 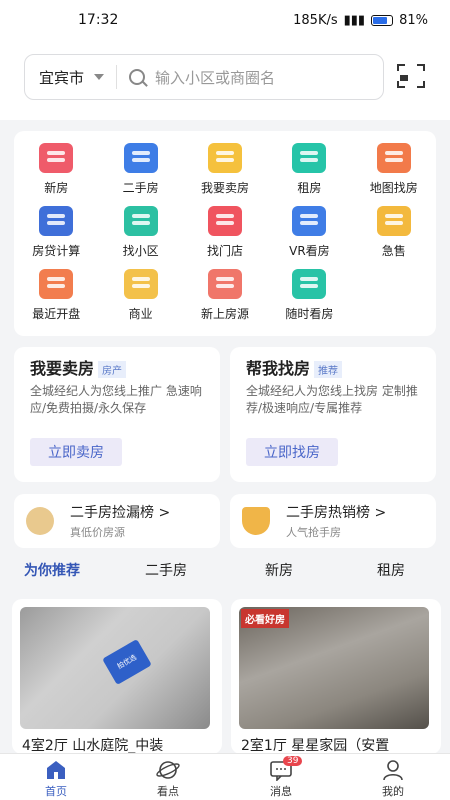 I want to click on tab-rent: 租房, so click(x=391, y=570).